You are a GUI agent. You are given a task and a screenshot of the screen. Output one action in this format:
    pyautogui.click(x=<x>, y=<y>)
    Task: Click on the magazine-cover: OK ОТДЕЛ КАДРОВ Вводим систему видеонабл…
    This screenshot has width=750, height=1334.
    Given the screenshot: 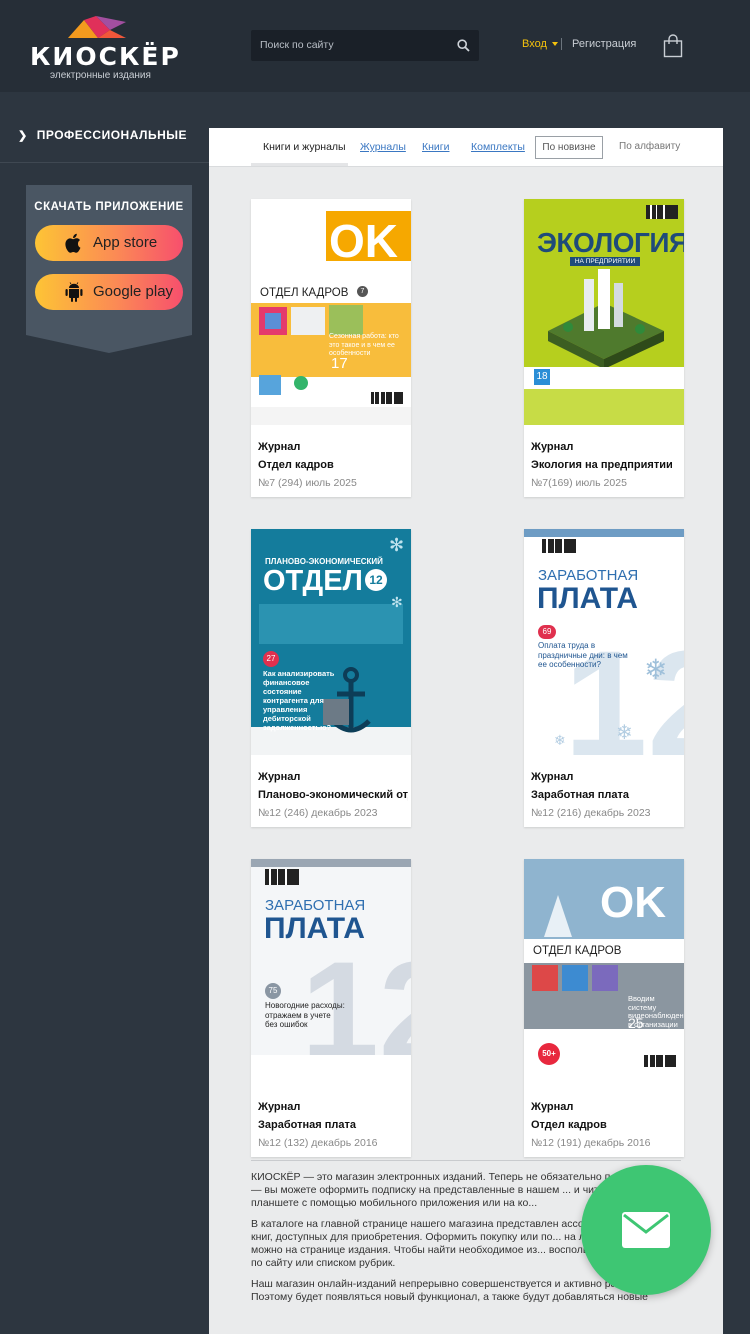 What is the action you would take?
    pyautogui.click(x=604, y=972)
    